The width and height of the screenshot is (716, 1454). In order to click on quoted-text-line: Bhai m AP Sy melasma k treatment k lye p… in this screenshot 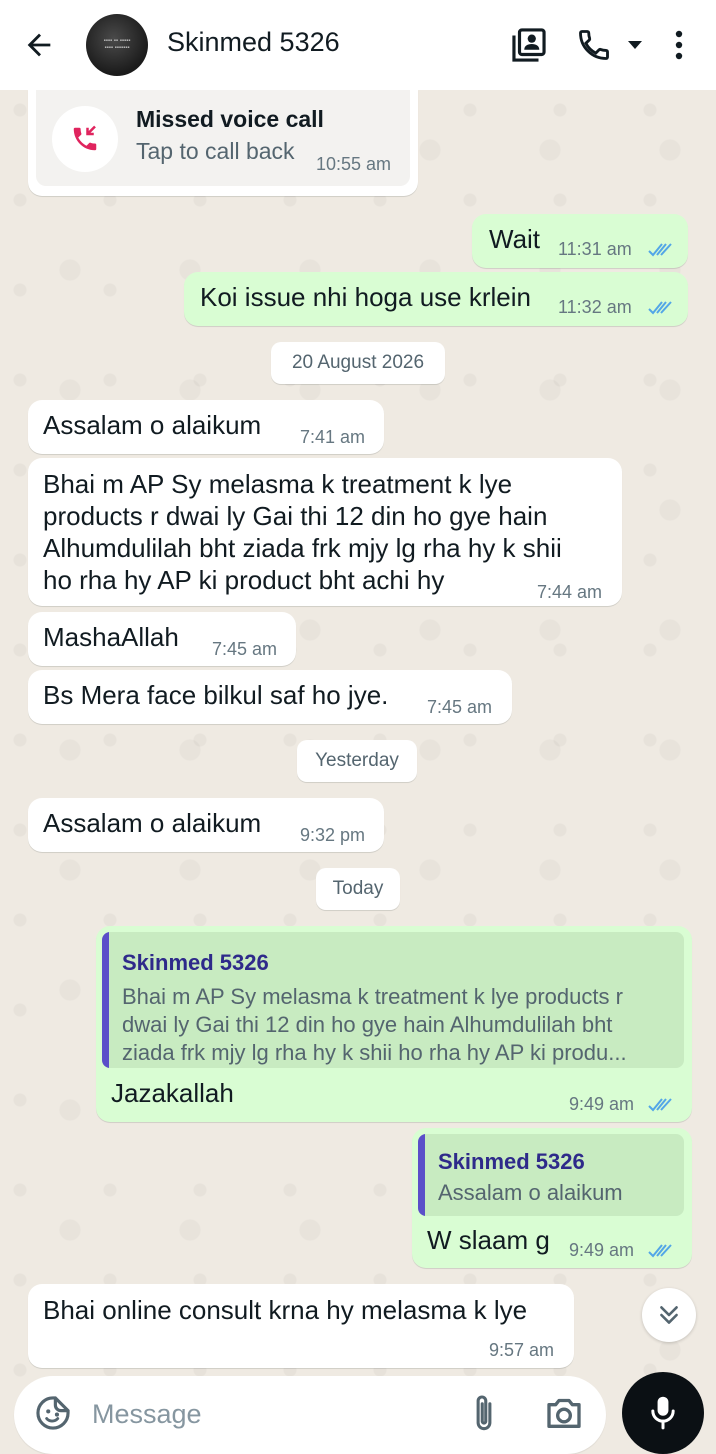, I will do `click(372, 996)`.